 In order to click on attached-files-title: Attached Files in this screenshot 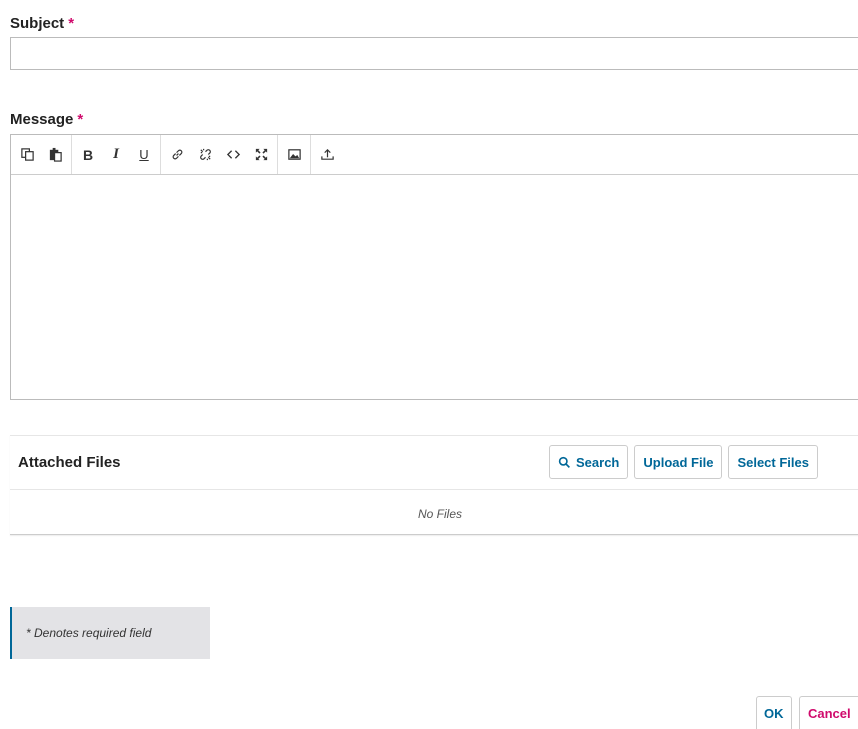, I will do `click(69, 462)`.